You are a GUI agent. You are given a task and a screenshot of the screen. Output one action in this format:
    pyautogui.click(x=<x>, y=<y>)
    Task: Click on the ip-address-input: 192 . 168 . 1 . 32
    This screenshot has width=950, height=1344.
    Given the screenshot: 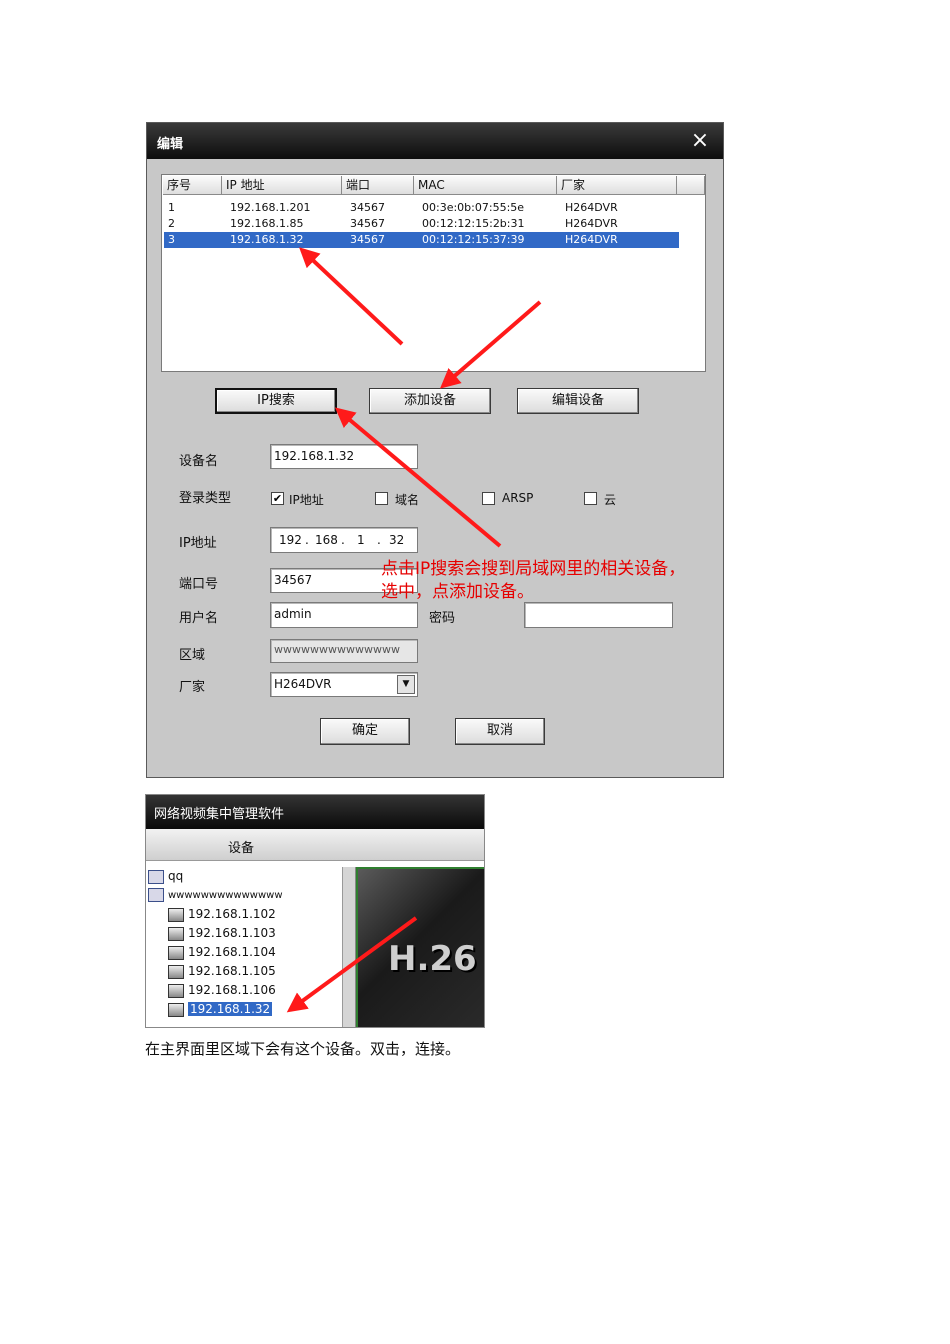 What is the action you would take?
    pyautogui.click(x=344, y=540)
    